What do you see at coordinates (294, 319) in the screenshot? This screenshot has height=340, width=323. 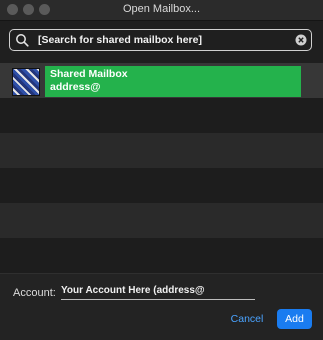 I see `add-button: Add` at bounding box center [294, 319].